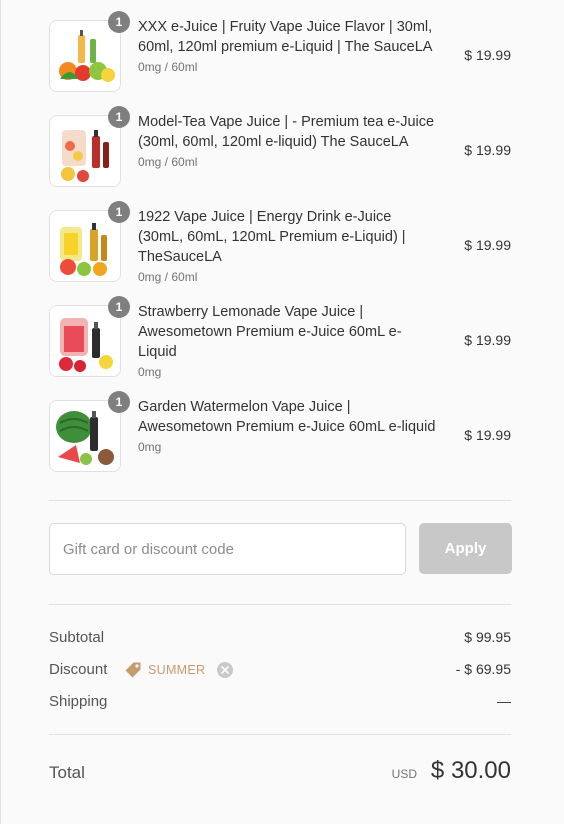  Describe the element at coordinates (77, 637) in the screenshot. I see `subtotal-label: Subtotal` at that location.